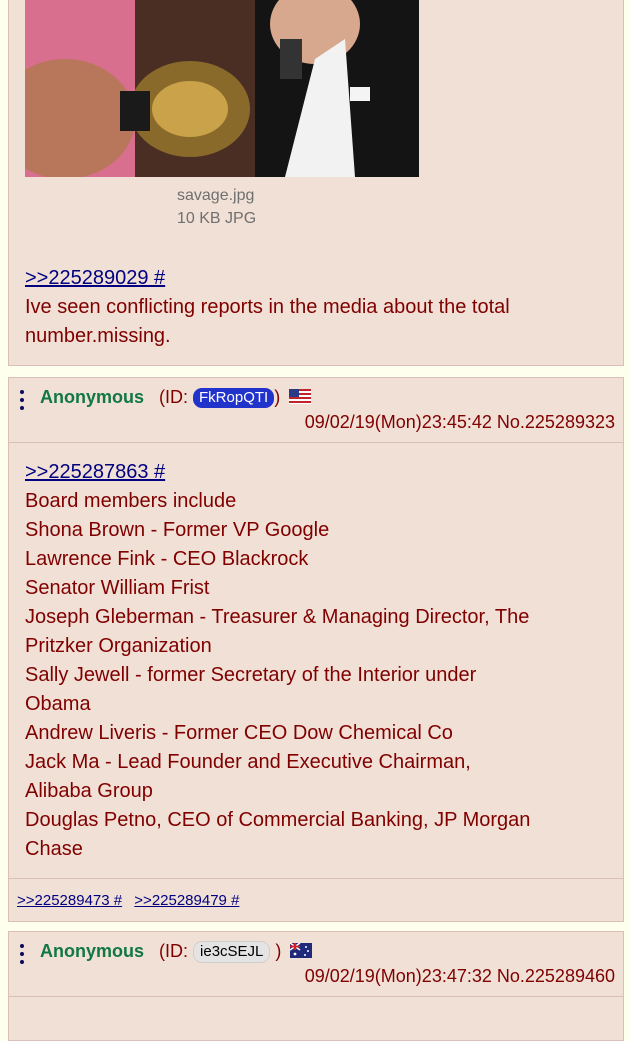  What do you see at coordinates (301, 950) in the screenshot?
I see `au-flag-icon` at bounding box center [301, 950].